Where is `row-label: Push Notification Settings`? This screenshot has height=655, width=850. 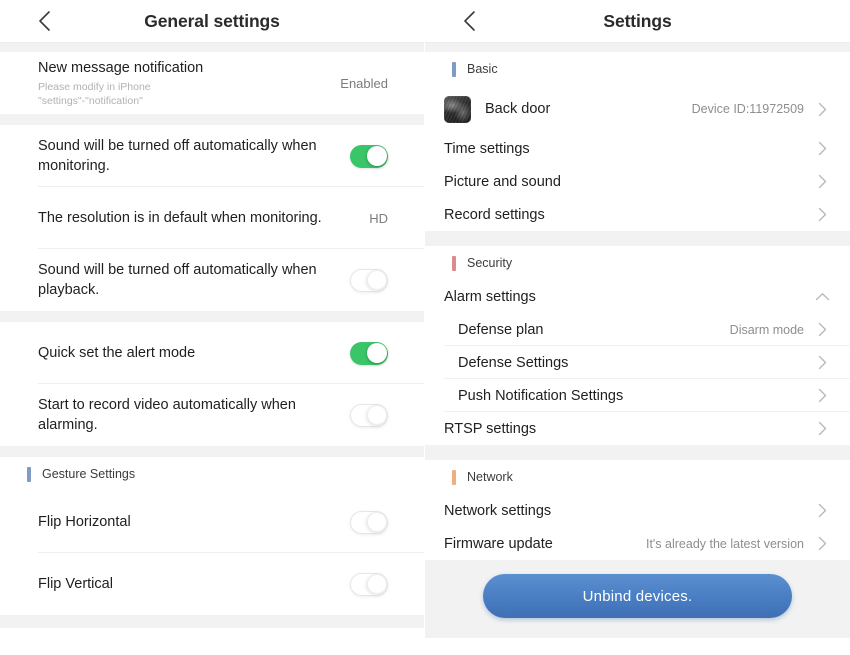
row-label: Push Notification Settings is located at coordinates (541, 395).